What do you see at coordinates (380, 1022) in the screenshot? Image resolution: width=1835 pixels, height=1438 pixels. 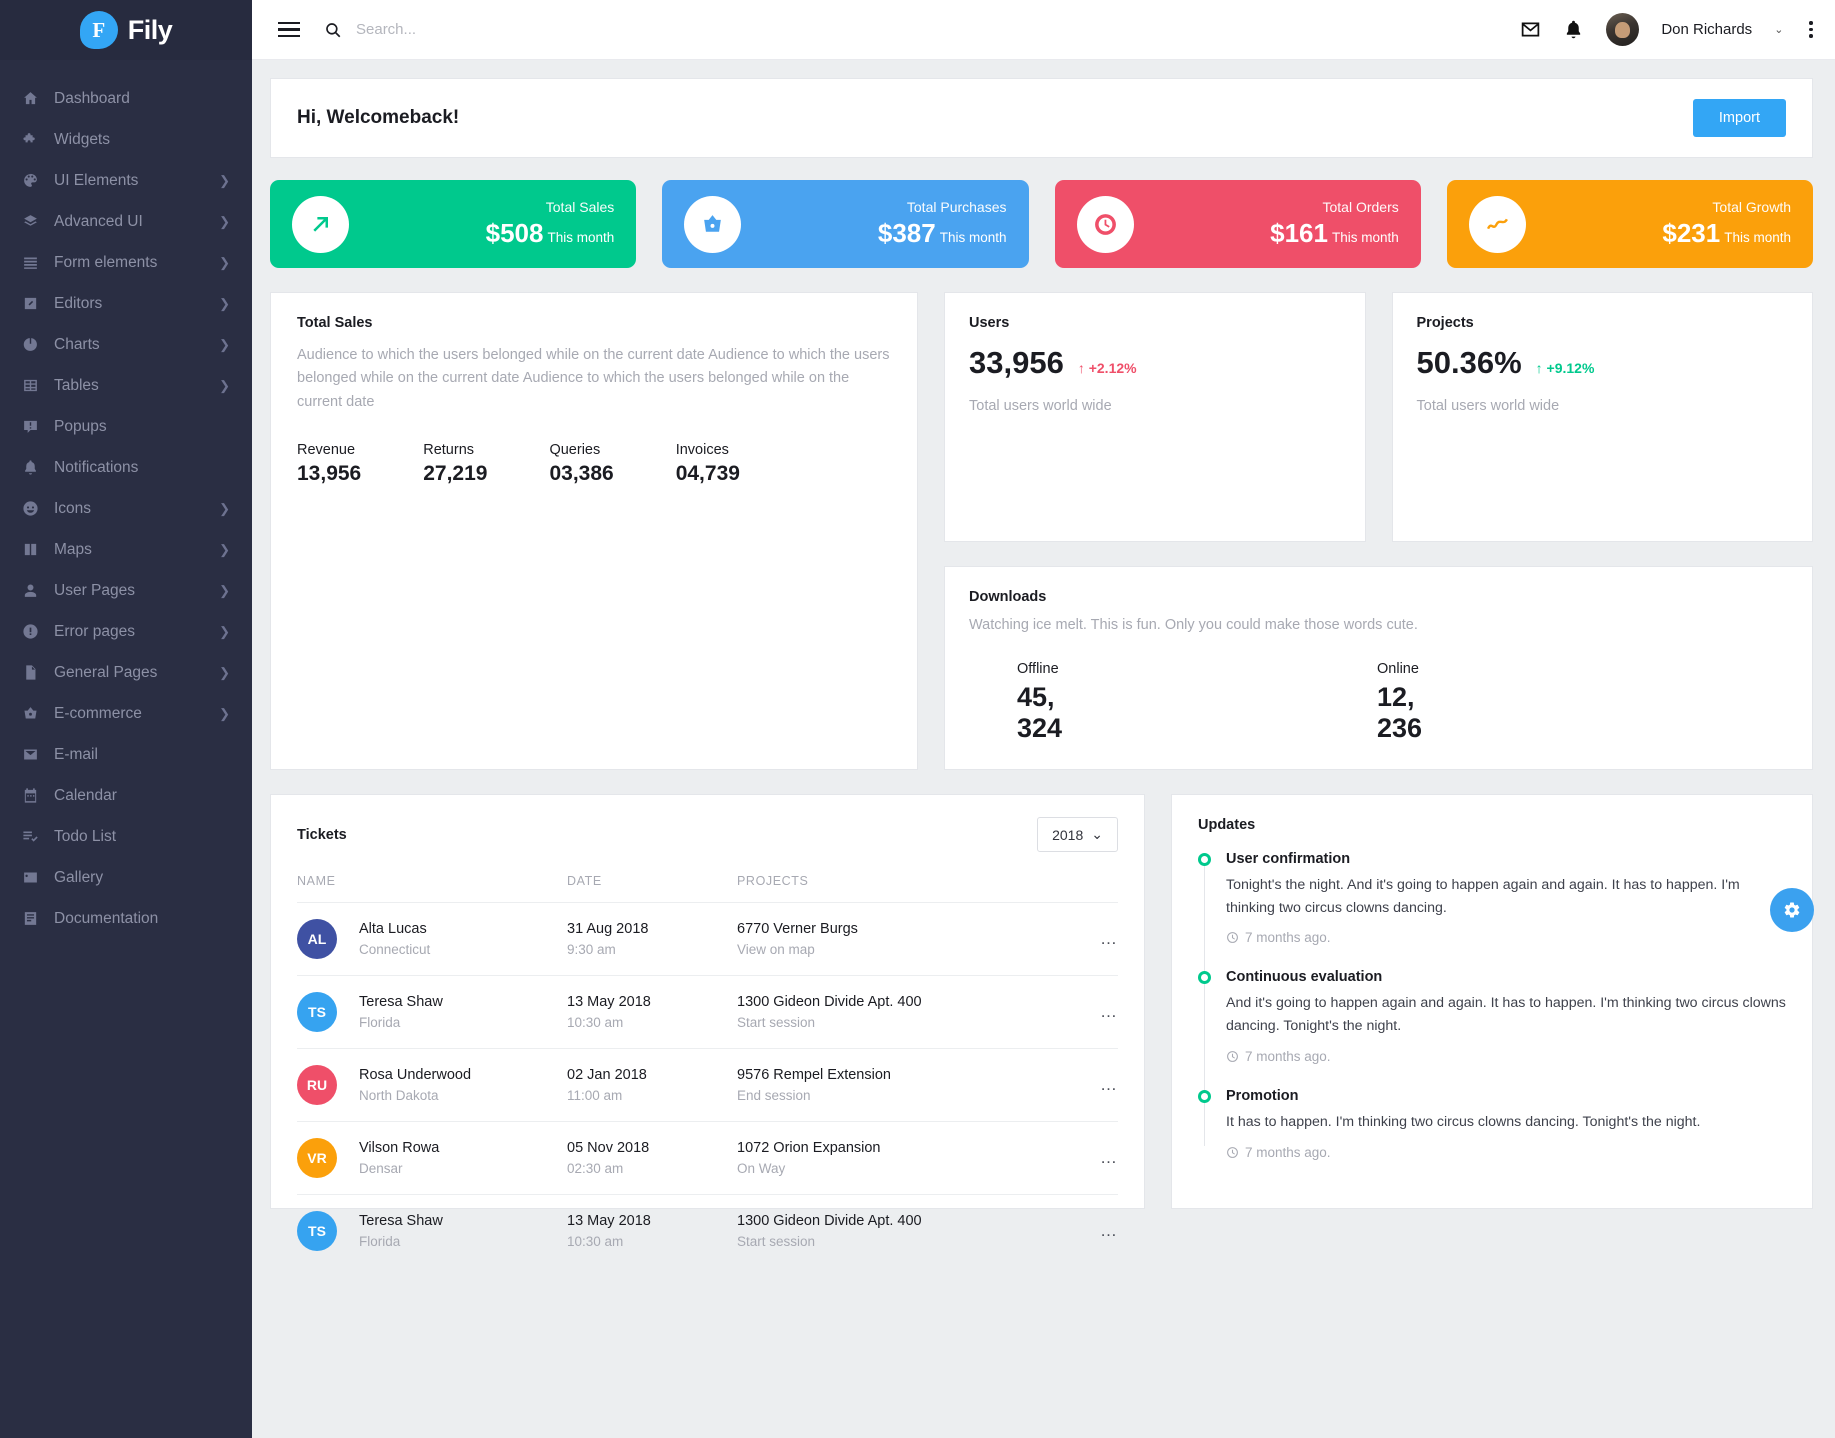 I see `row-place: Florida` at bounding box center [380, 1022].